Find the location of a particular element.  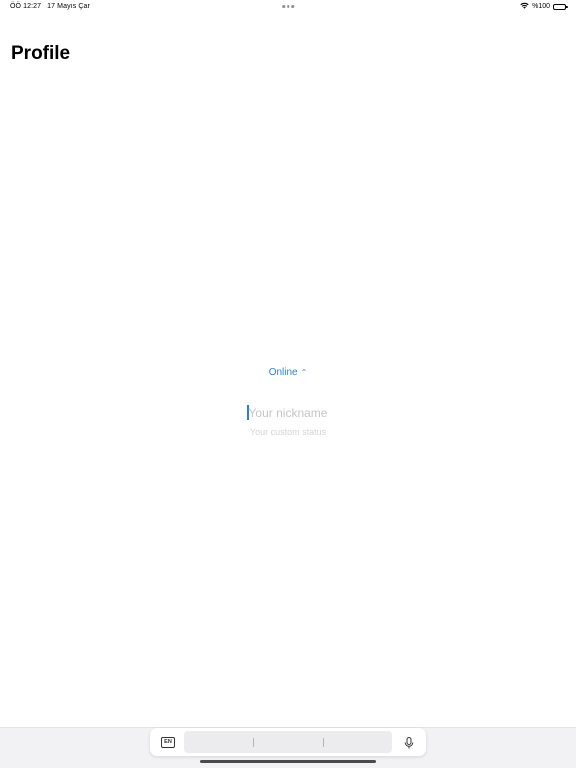

status-picker-button: Online ⌃ is located at coordinates (288, 372).